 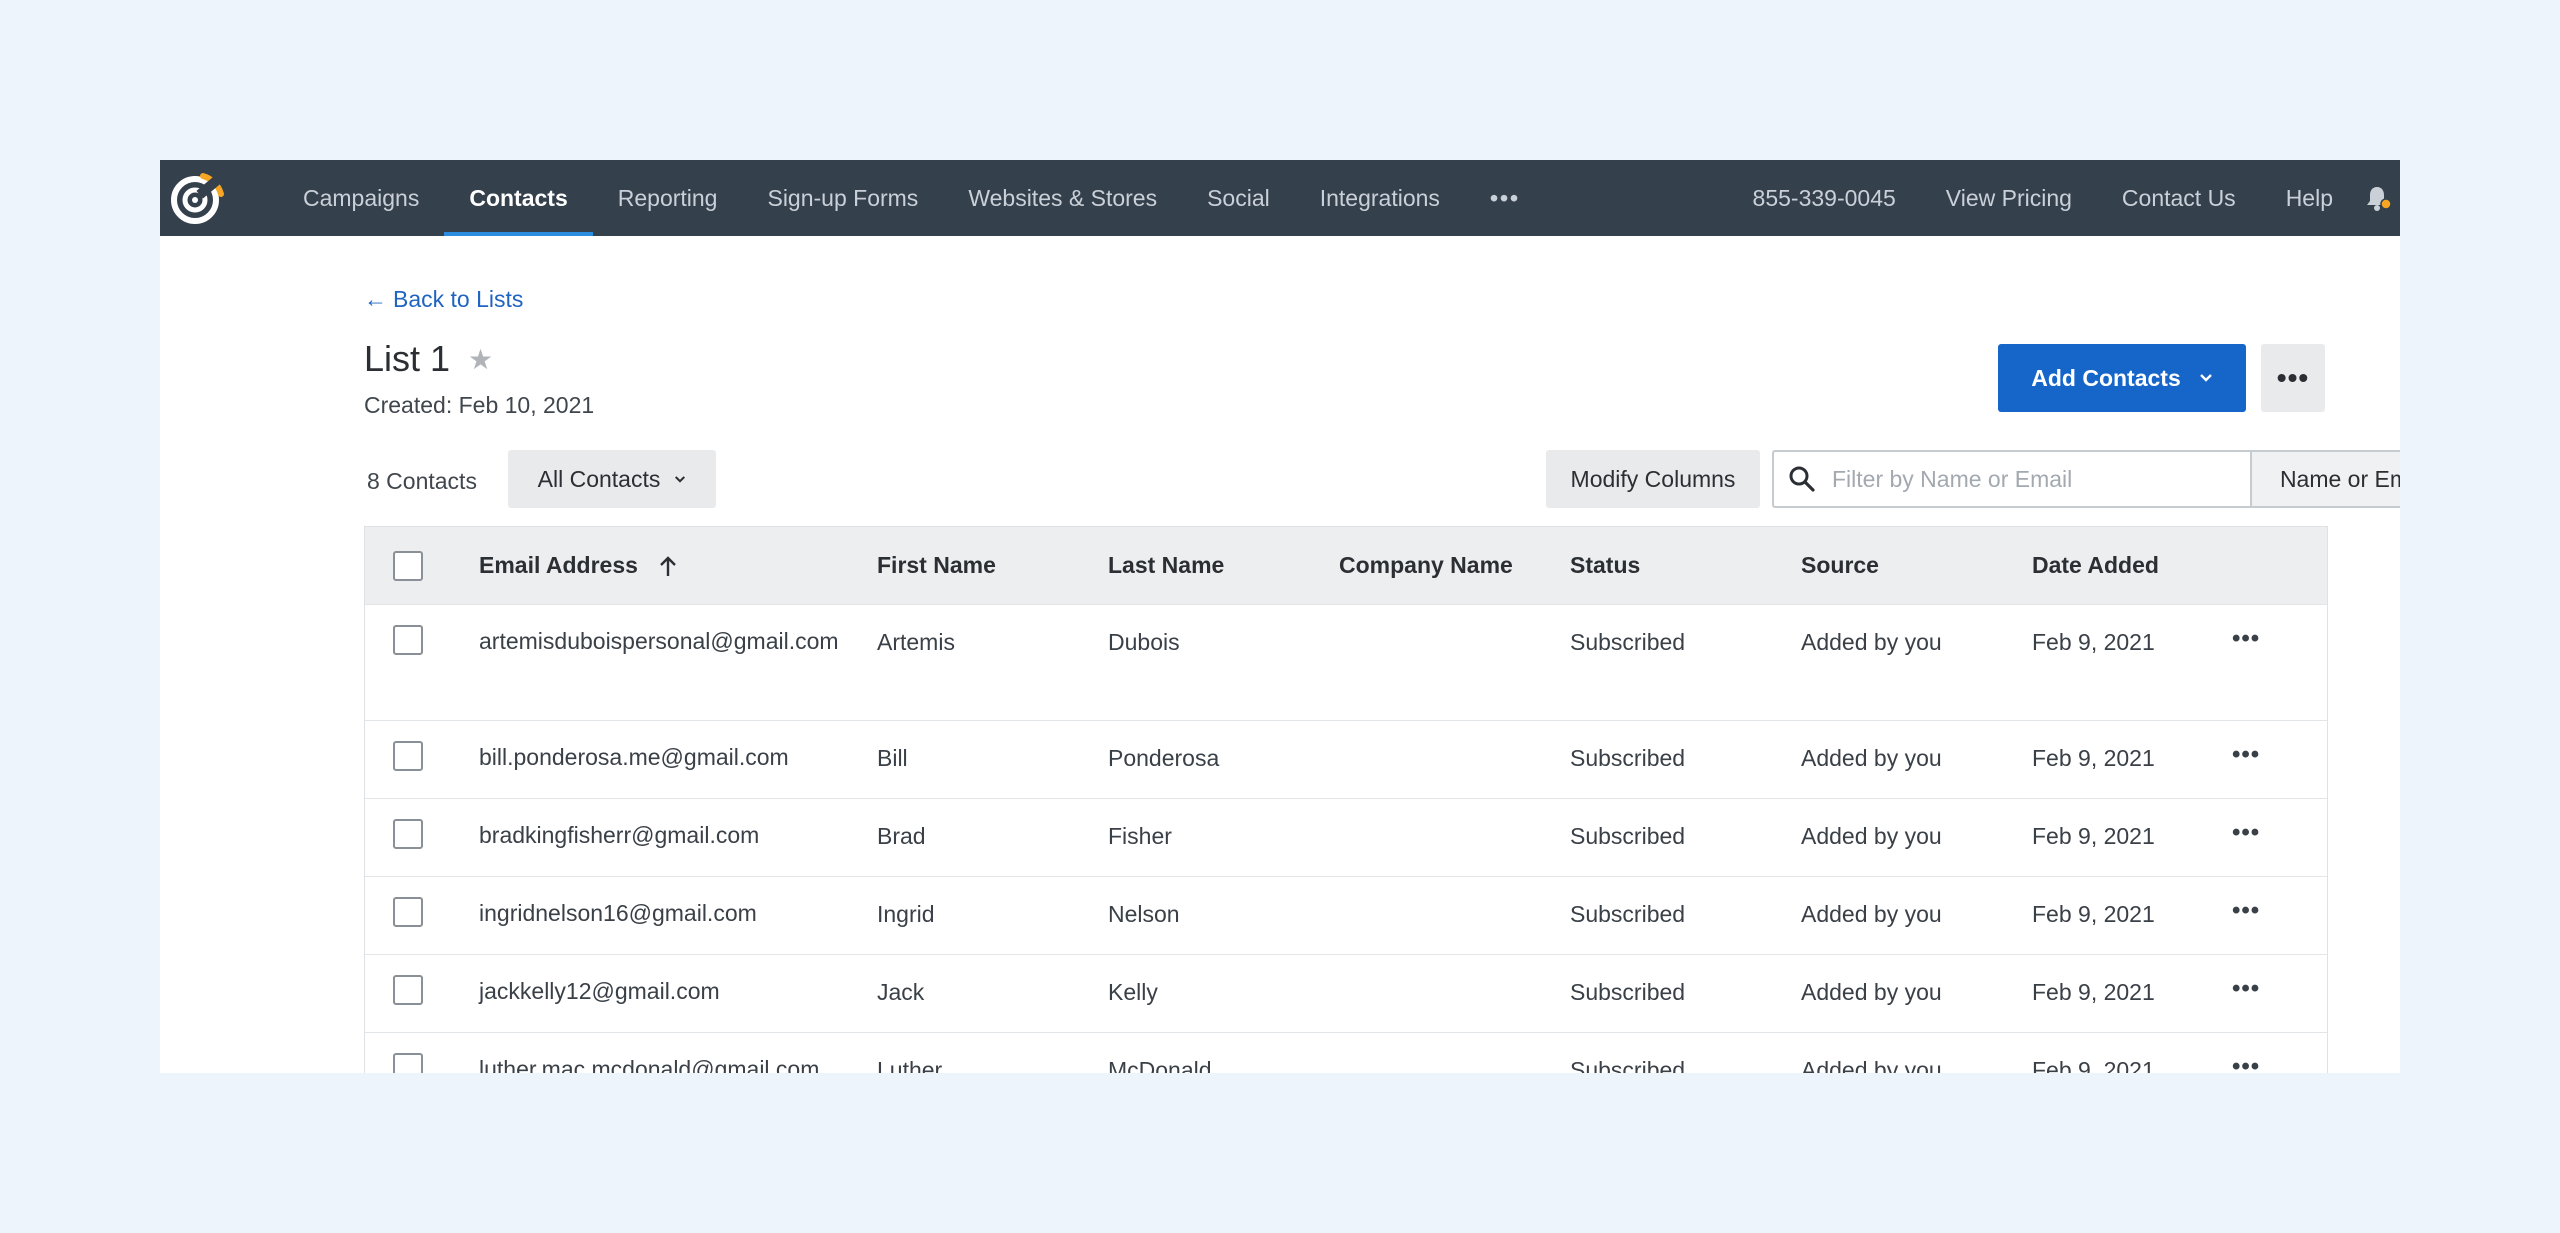 I want to click on add-contacts-label: Add Contacts, so click(x=2106, y=377).